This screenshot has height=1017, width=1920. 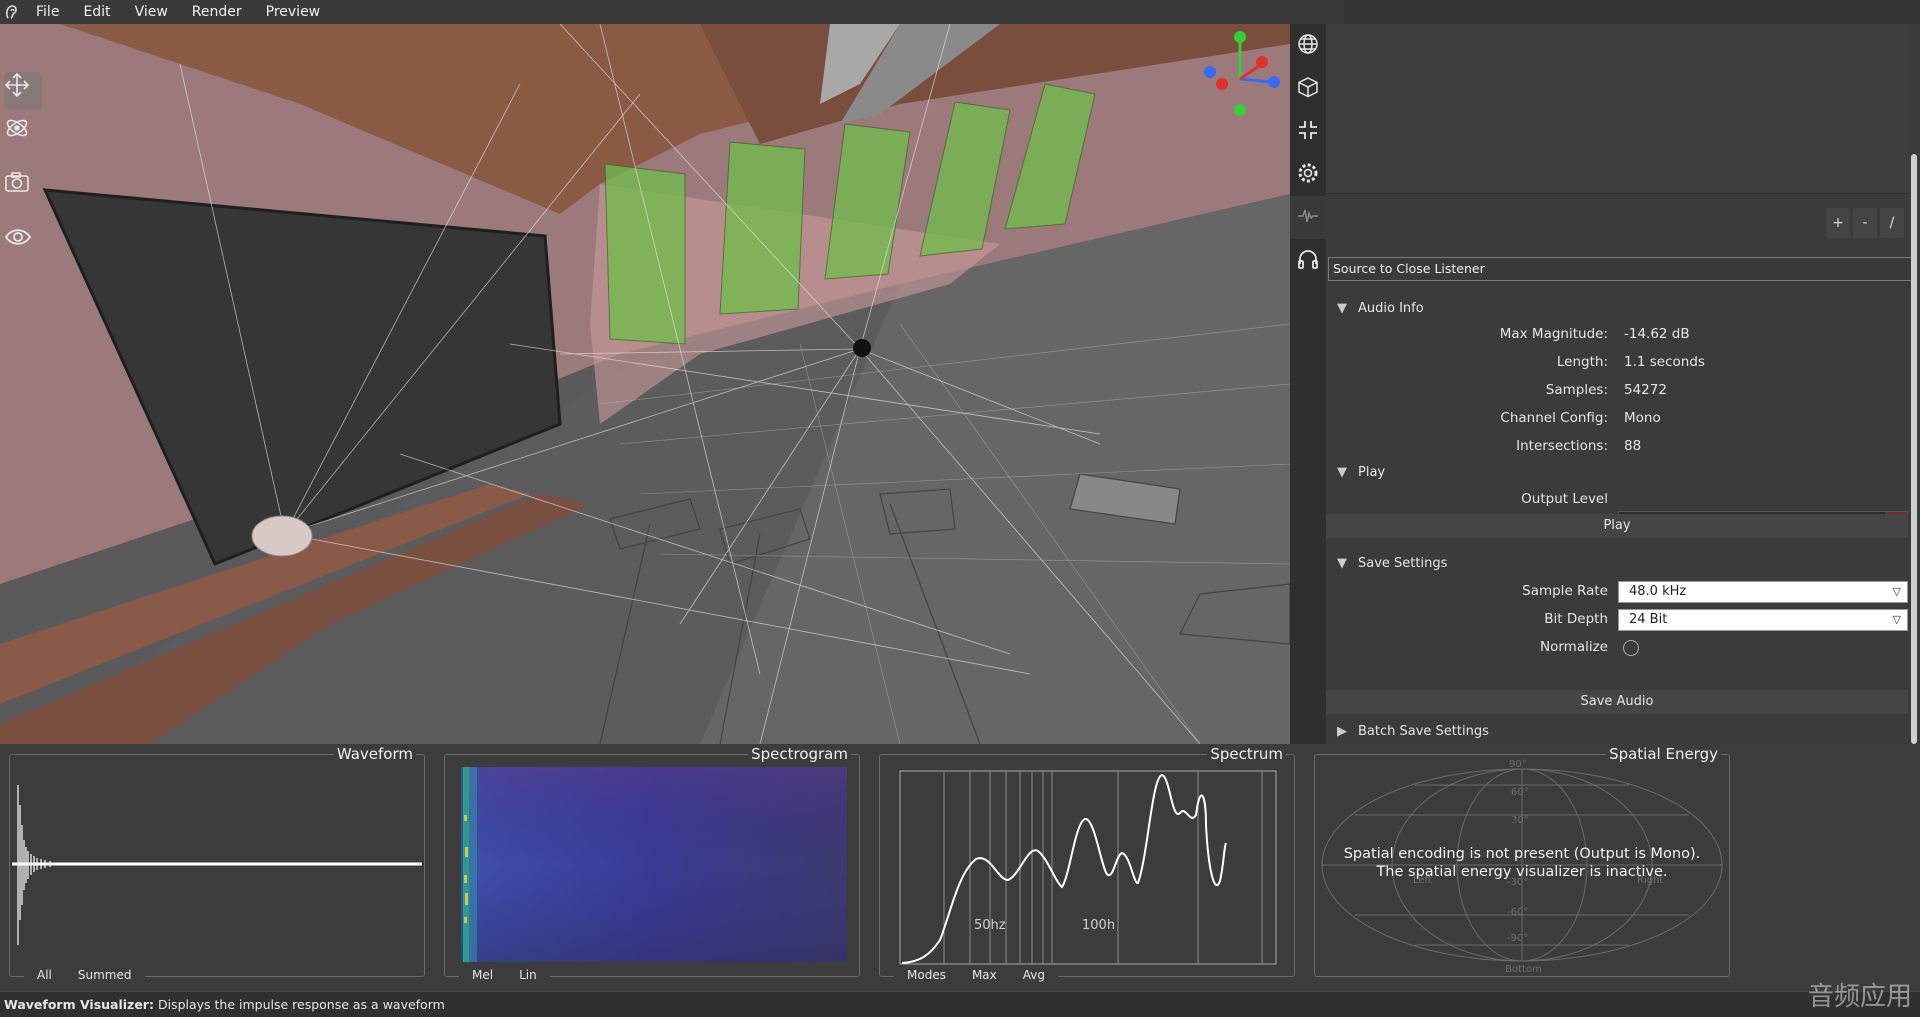 What do you see at coordinates (1617, 526) in the screenshot?
I see `play-button: Play` at bounding box center [1617, 526].